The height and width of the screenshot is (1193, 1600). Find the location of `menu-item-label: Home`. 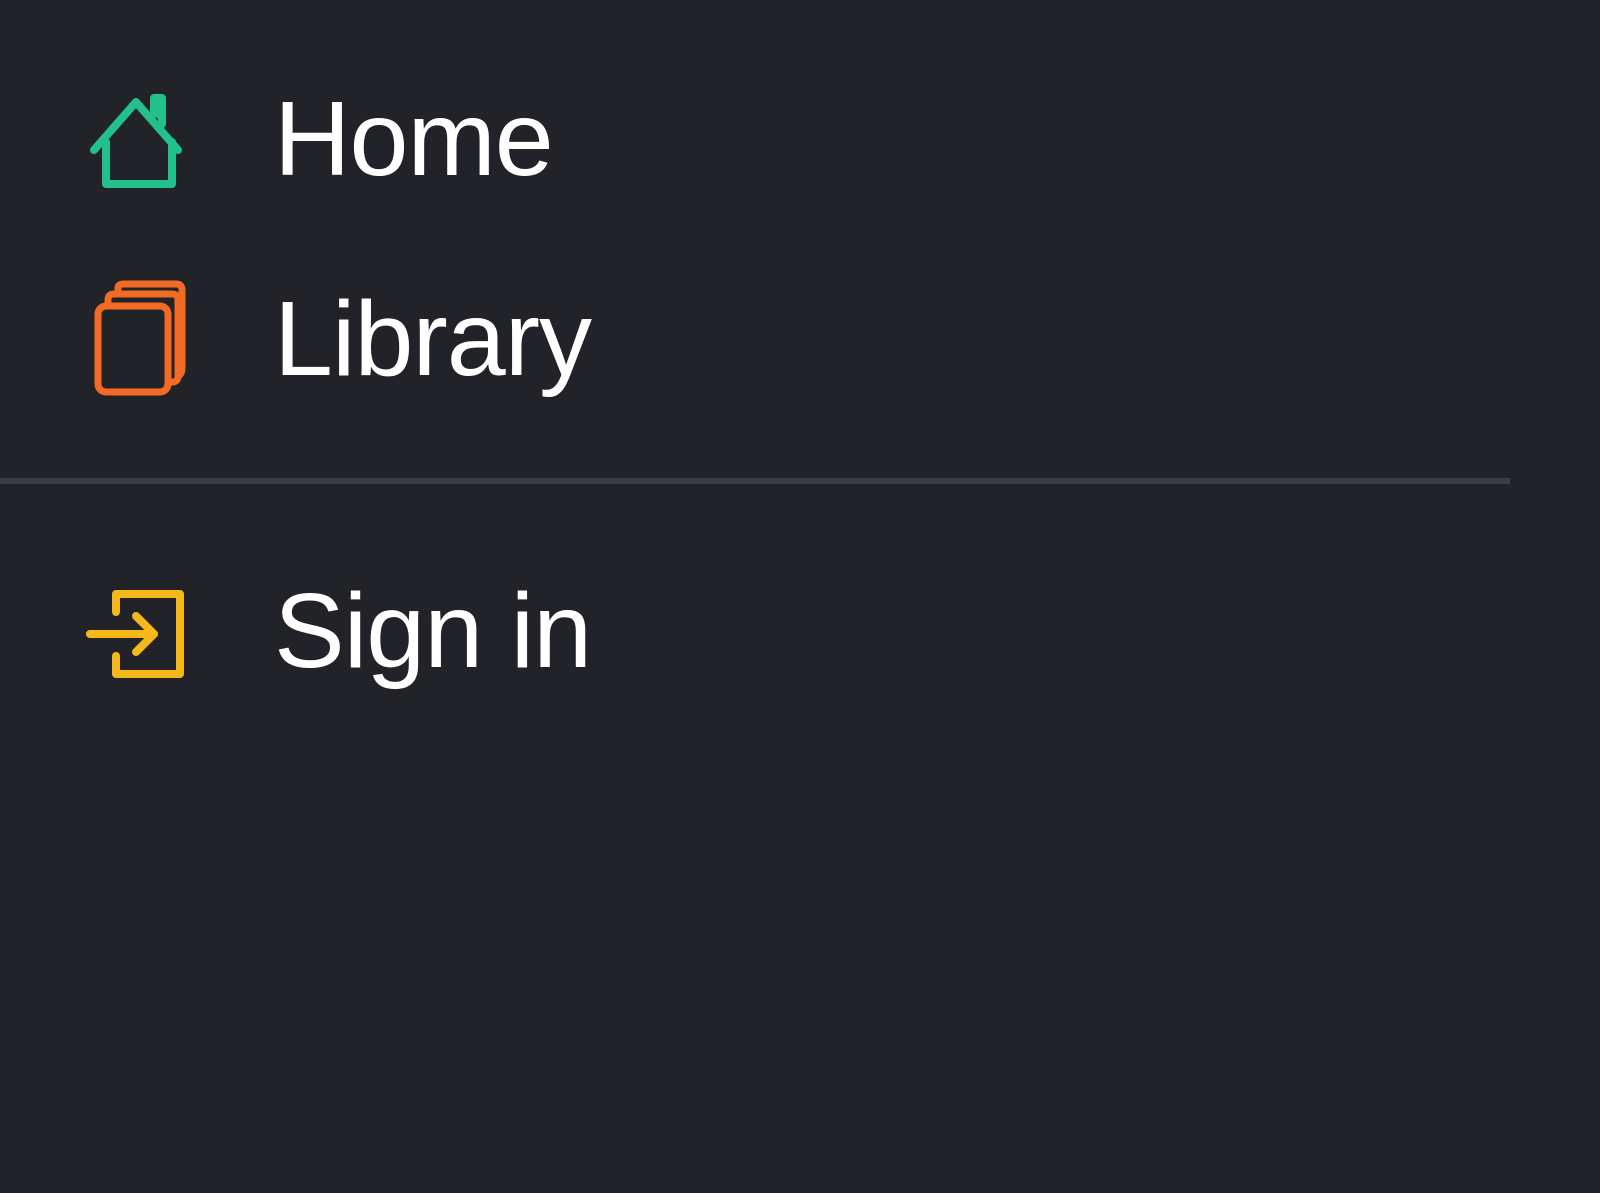

menu-item-label: Home is located at coordinates (414, 139).